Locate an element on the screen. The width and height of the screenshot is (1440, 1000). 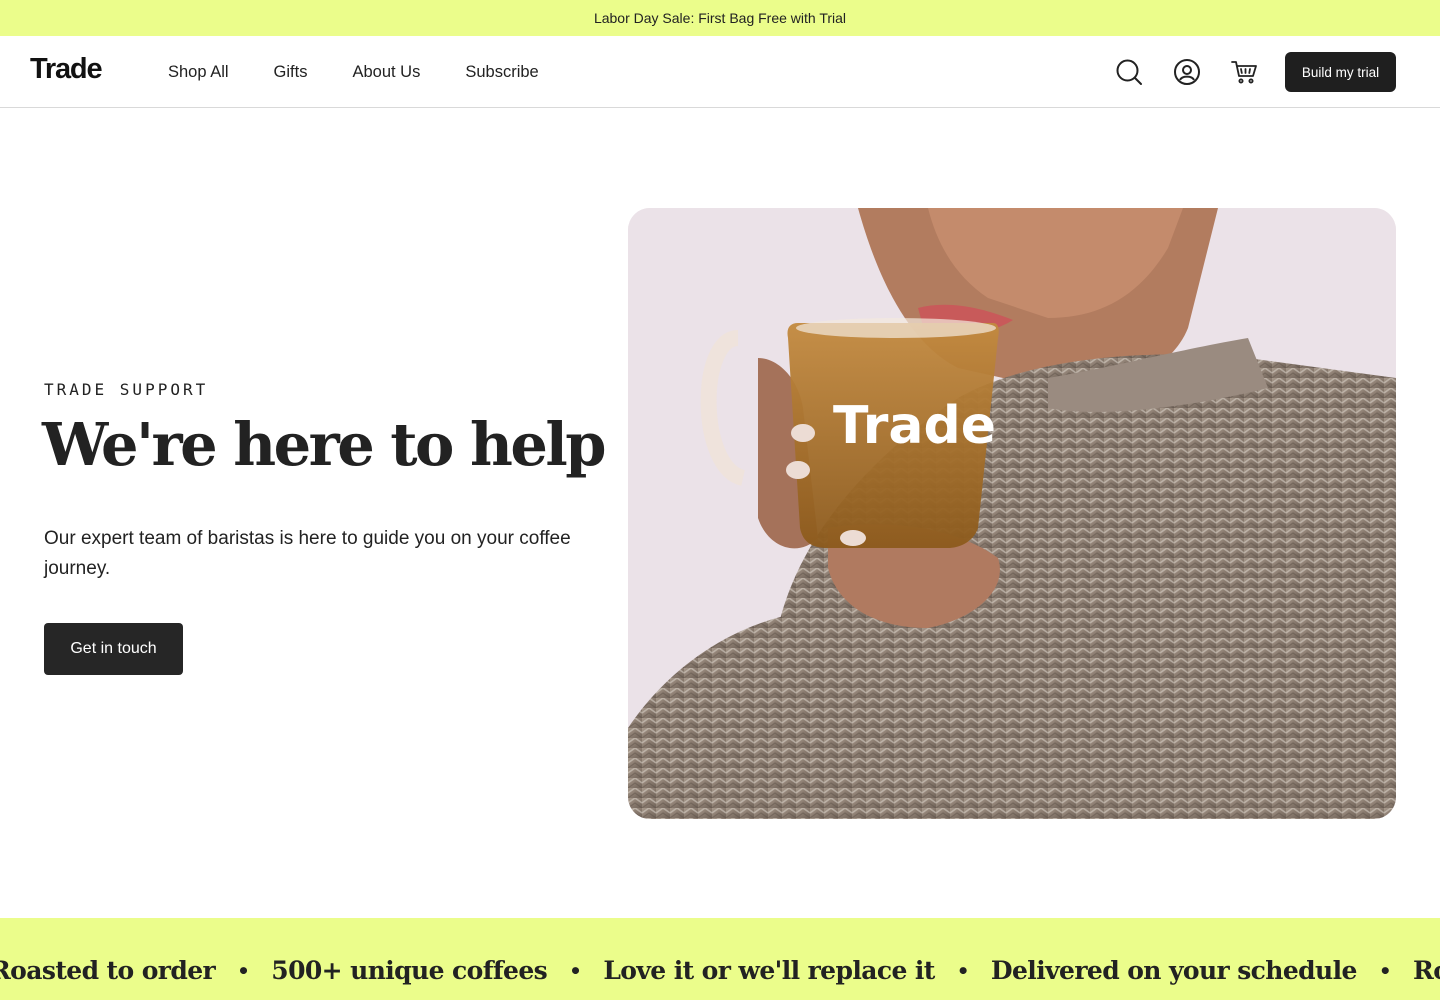
marquee-item: Love it or we'll replace it is located at coordinates (769, 970).